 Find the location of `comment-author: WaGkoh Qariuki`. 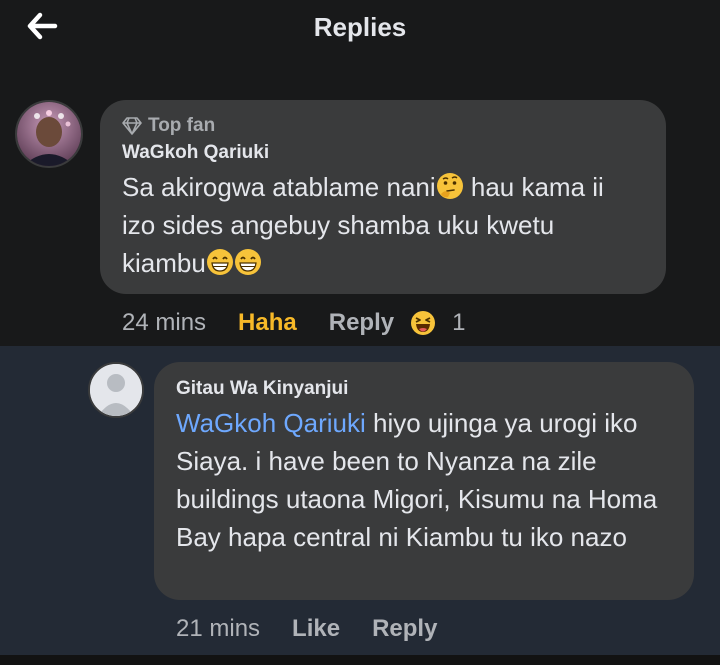

comment-author: WaGkoh Qariuki is located at coordinates (383, 153).